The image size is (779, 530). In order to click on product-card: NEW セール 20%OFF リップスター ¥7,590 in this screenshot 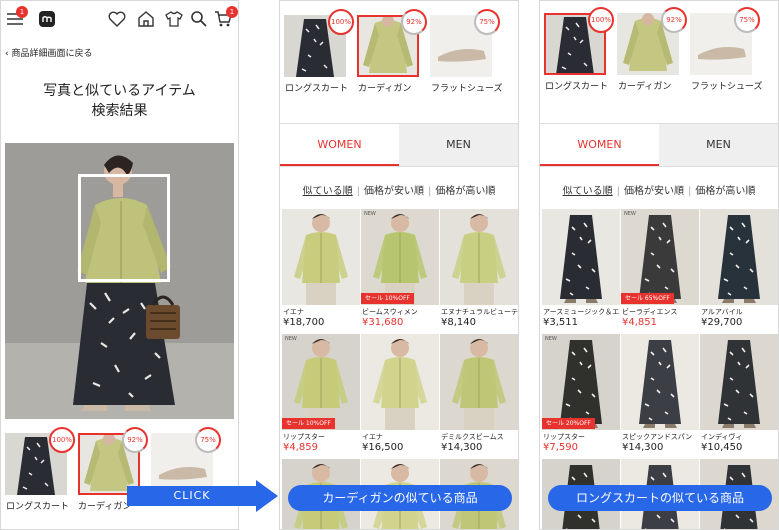, I will do `click(581, 395)`.